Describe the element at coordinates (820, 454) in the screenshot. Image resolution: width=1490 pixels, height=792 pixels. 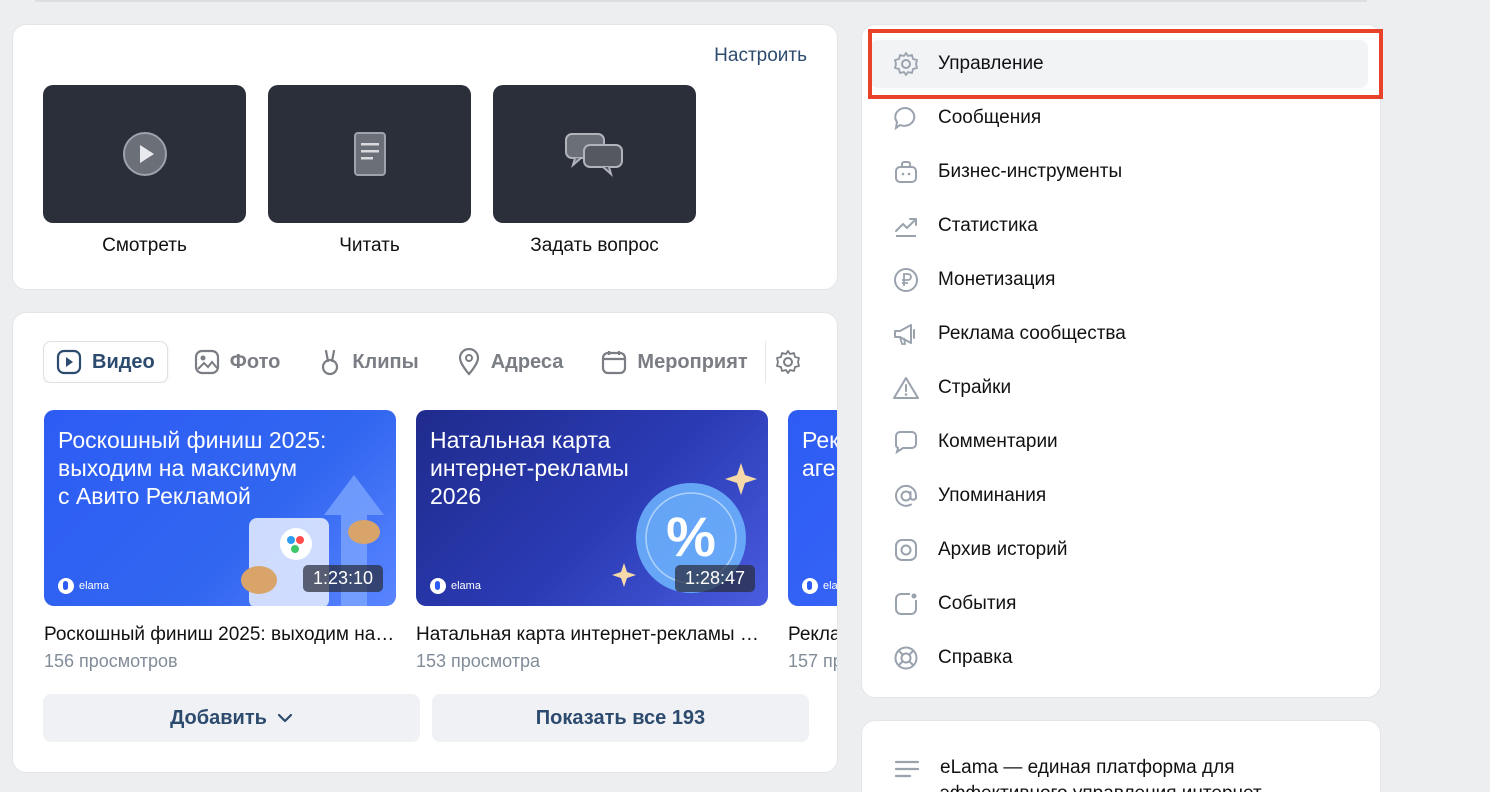
I see `thumbnail-text: Рек аге` at that location.